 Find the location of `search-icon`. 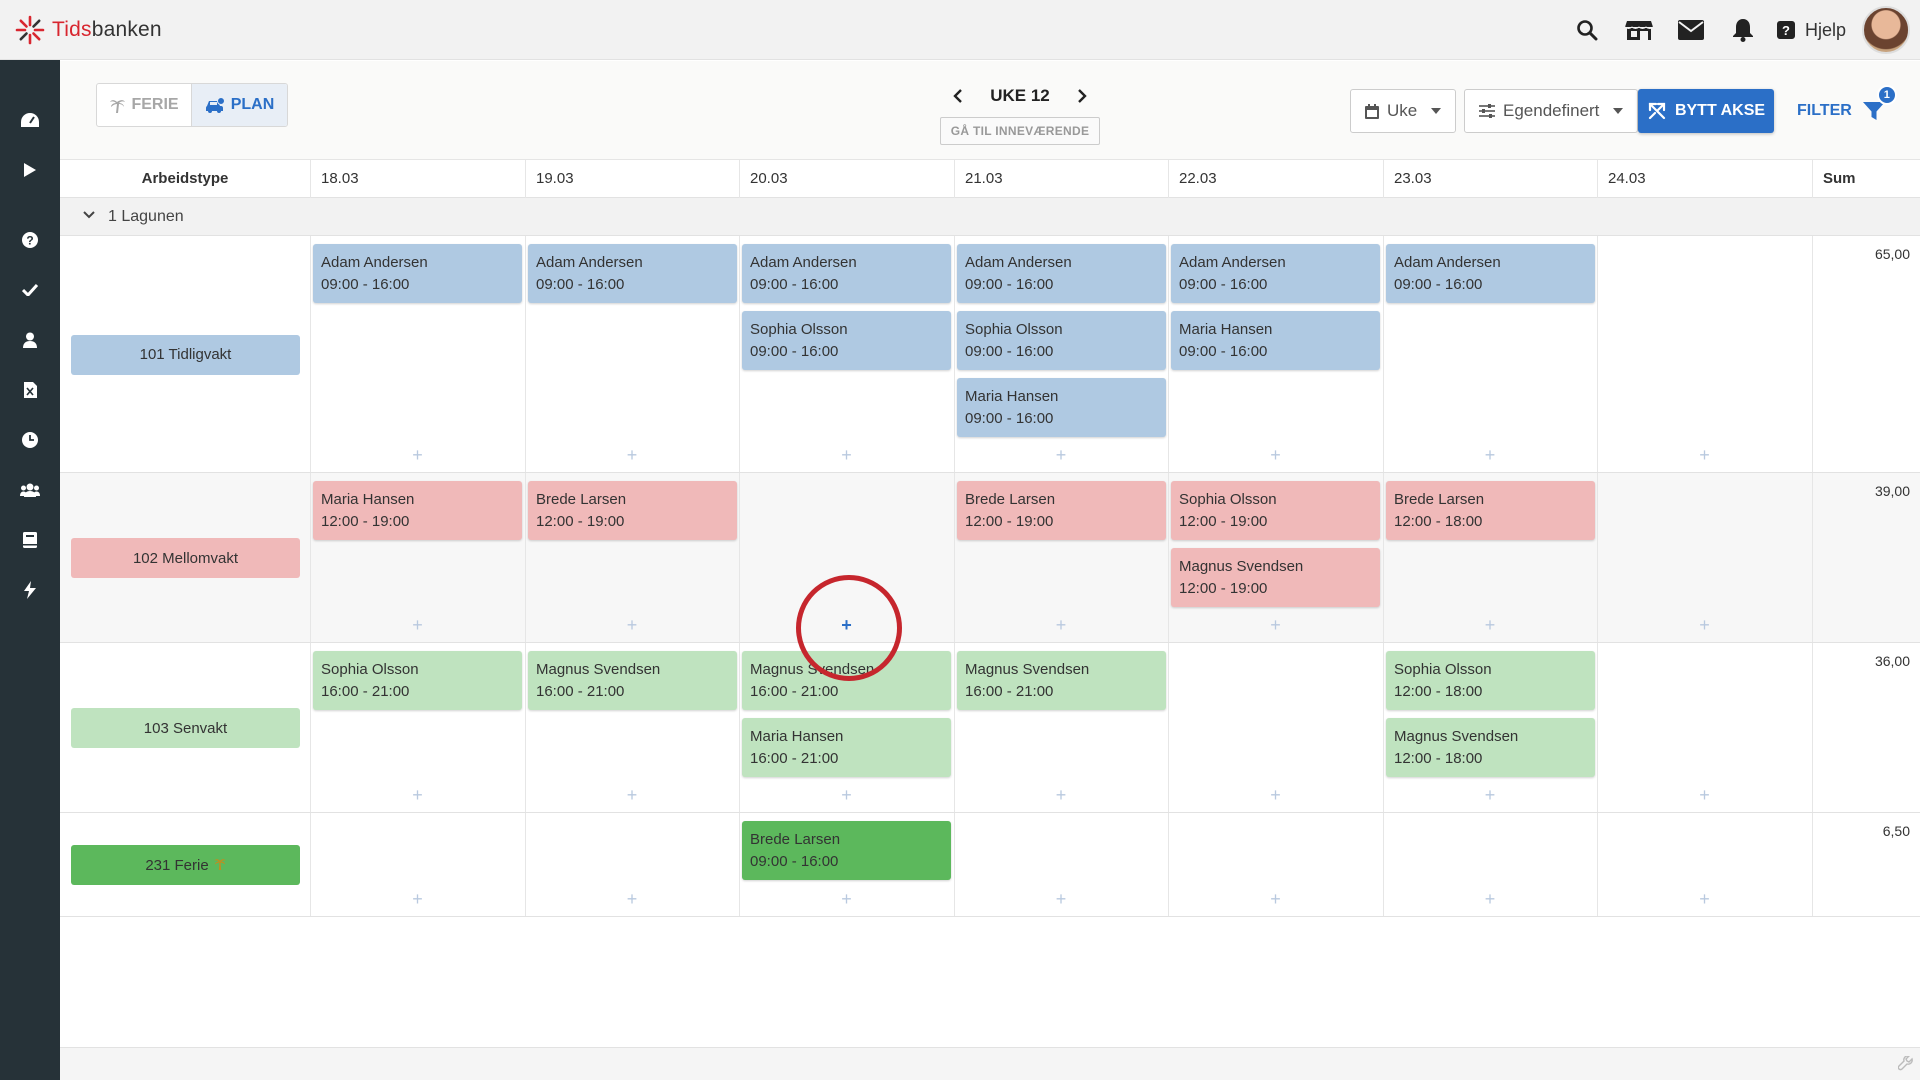

search-icon is located at coordinates (1587, 30).